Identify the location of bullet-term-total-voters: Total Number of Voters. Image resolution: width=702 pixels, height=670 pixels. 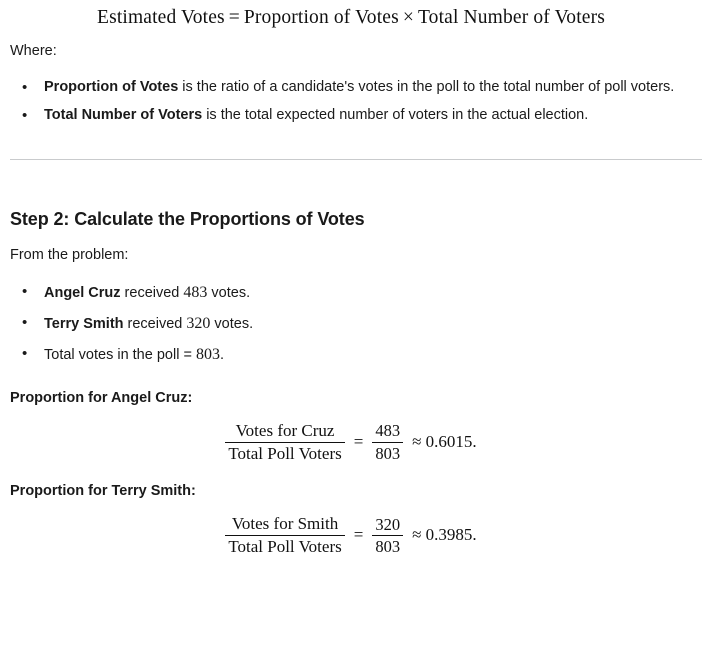
(123, 115).